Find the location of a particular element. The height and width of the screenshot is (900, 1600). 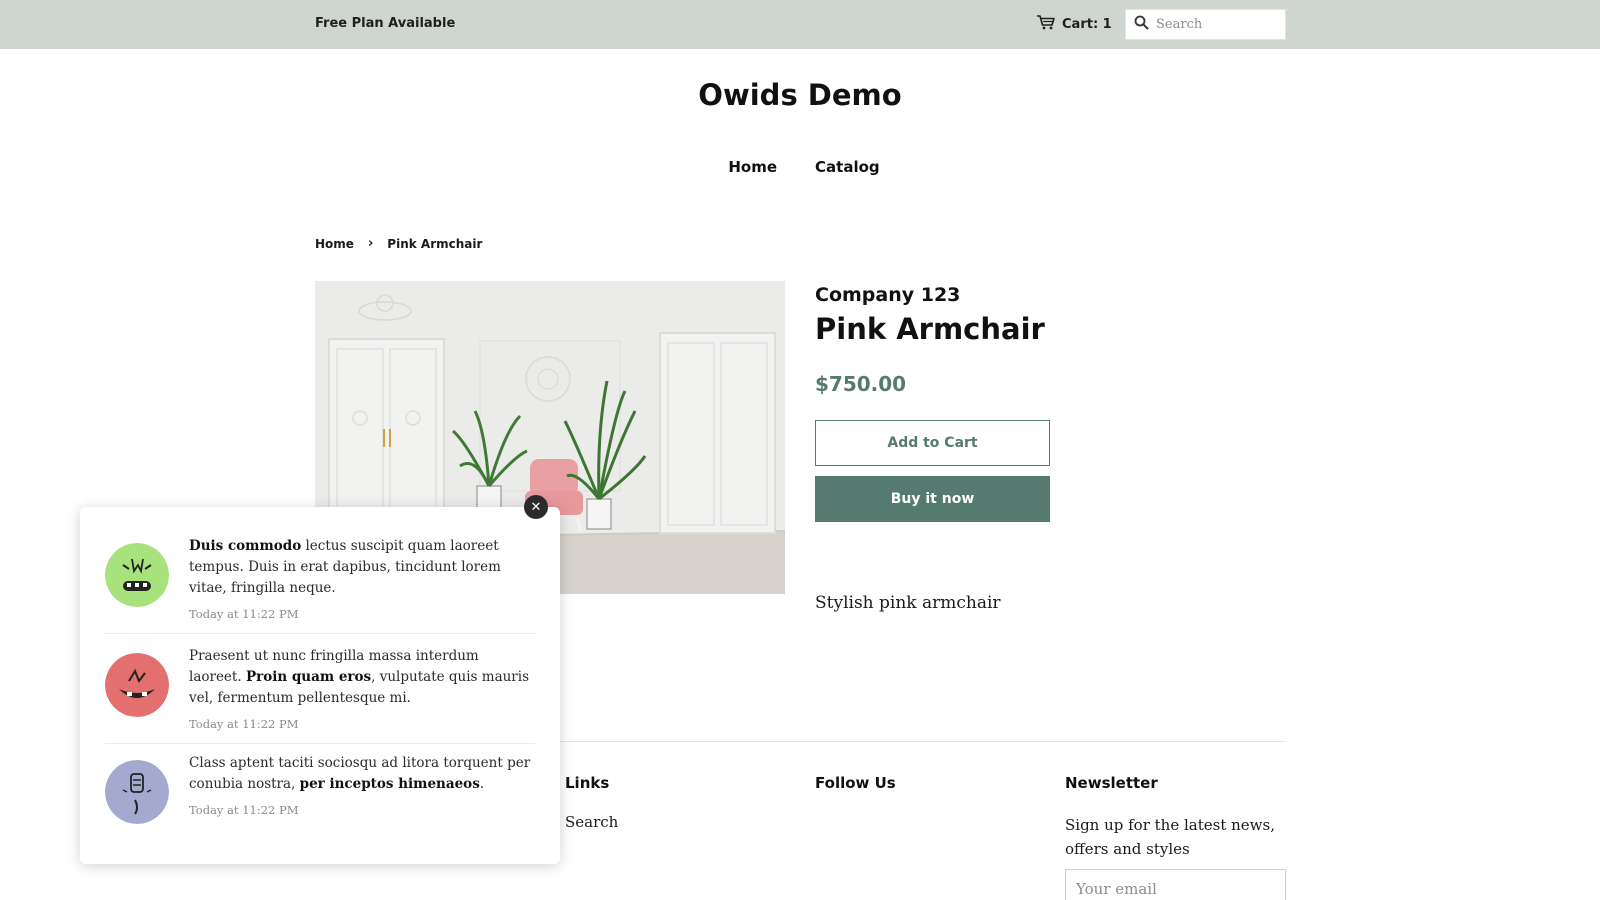

newsletter-email-field is located at coordinates (1175, 884).